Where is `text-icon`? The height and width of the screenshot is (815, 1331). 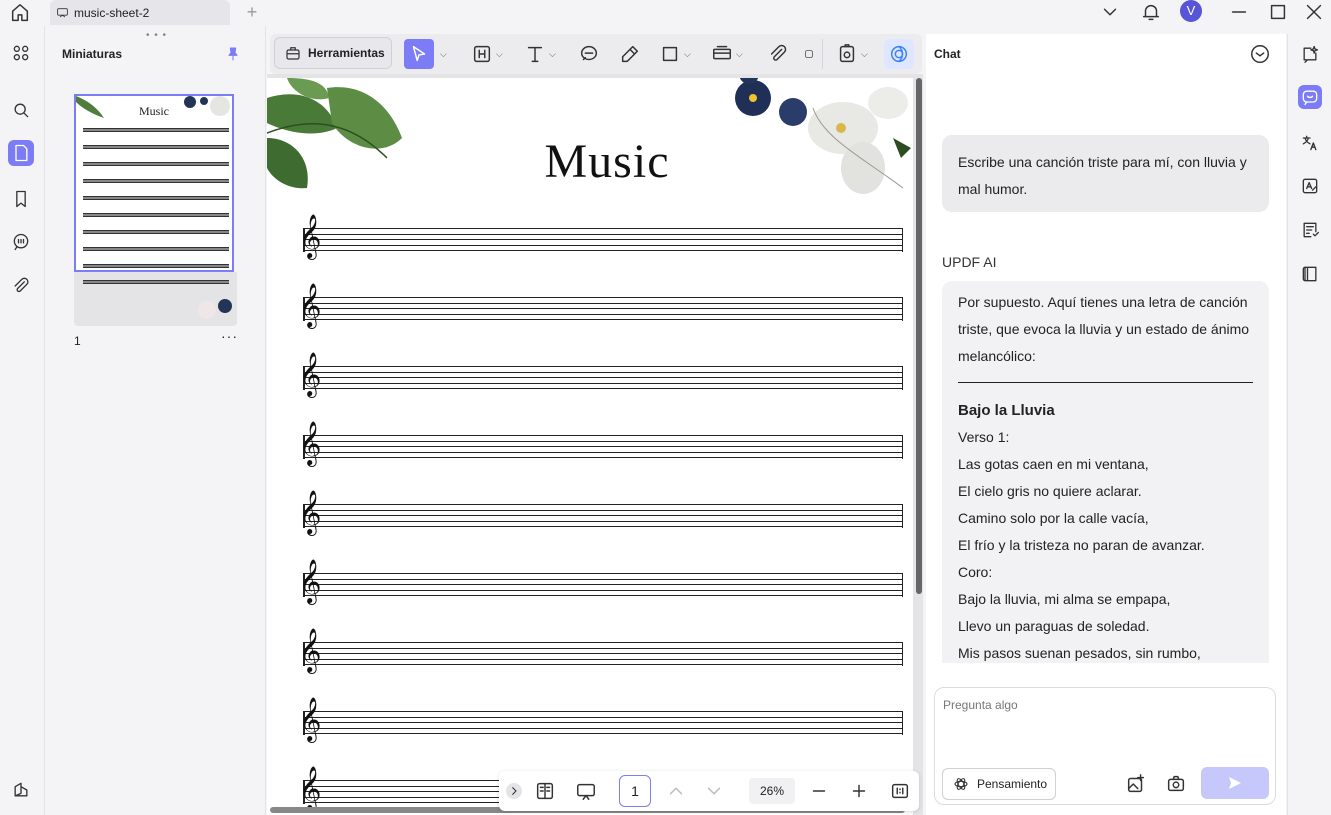
text-icon is located at coordinates (535, 54).